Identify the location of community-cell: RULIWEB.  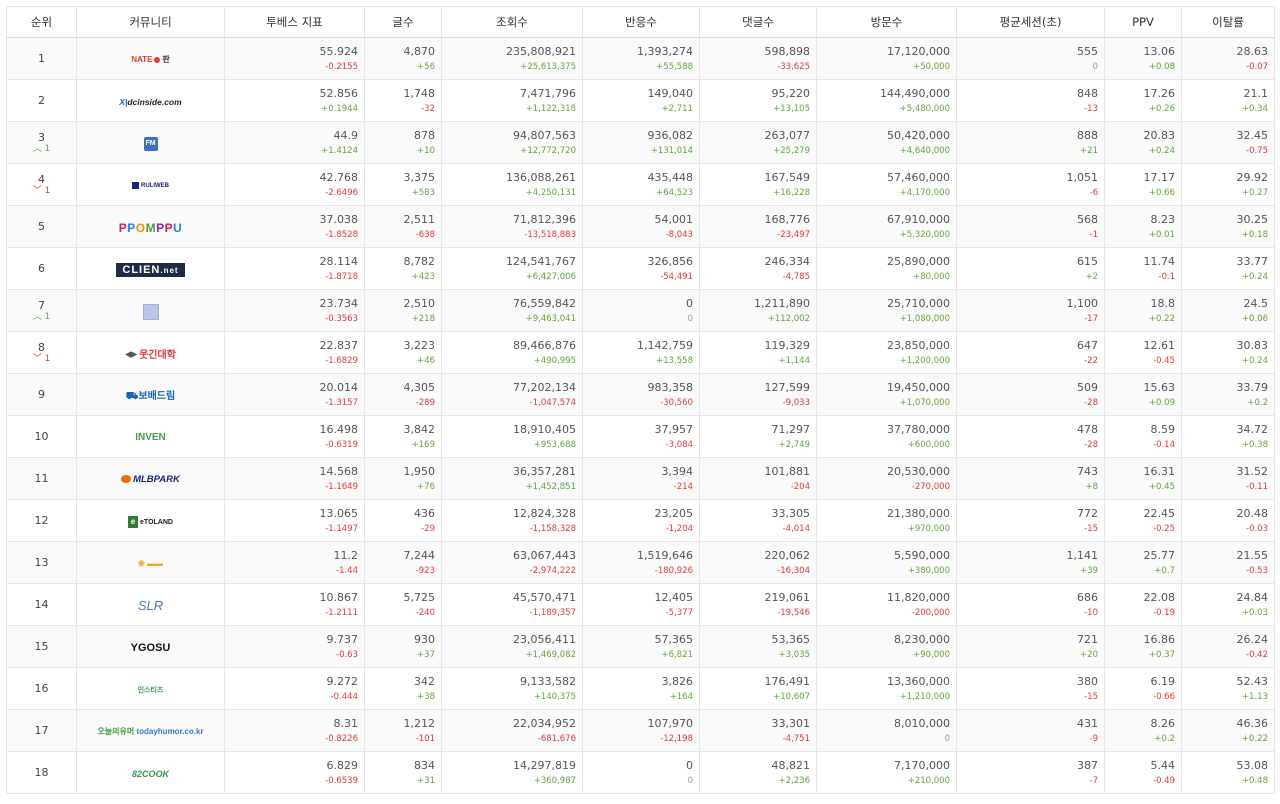
(150, 184).